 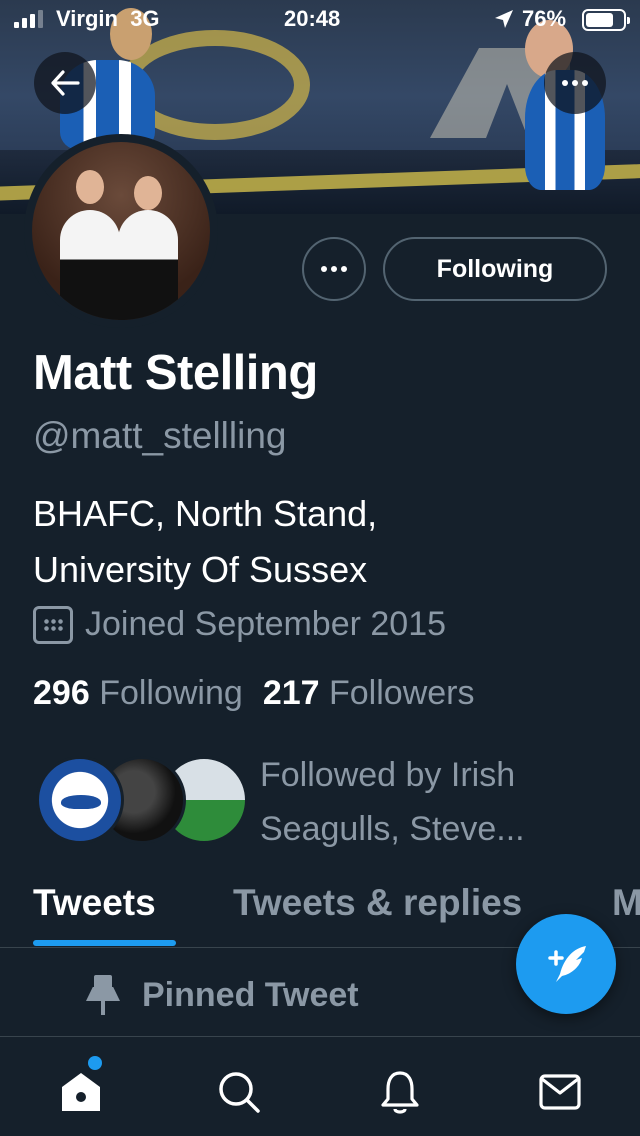 I want to click on bell-icon, so click(x=400, y=1092).